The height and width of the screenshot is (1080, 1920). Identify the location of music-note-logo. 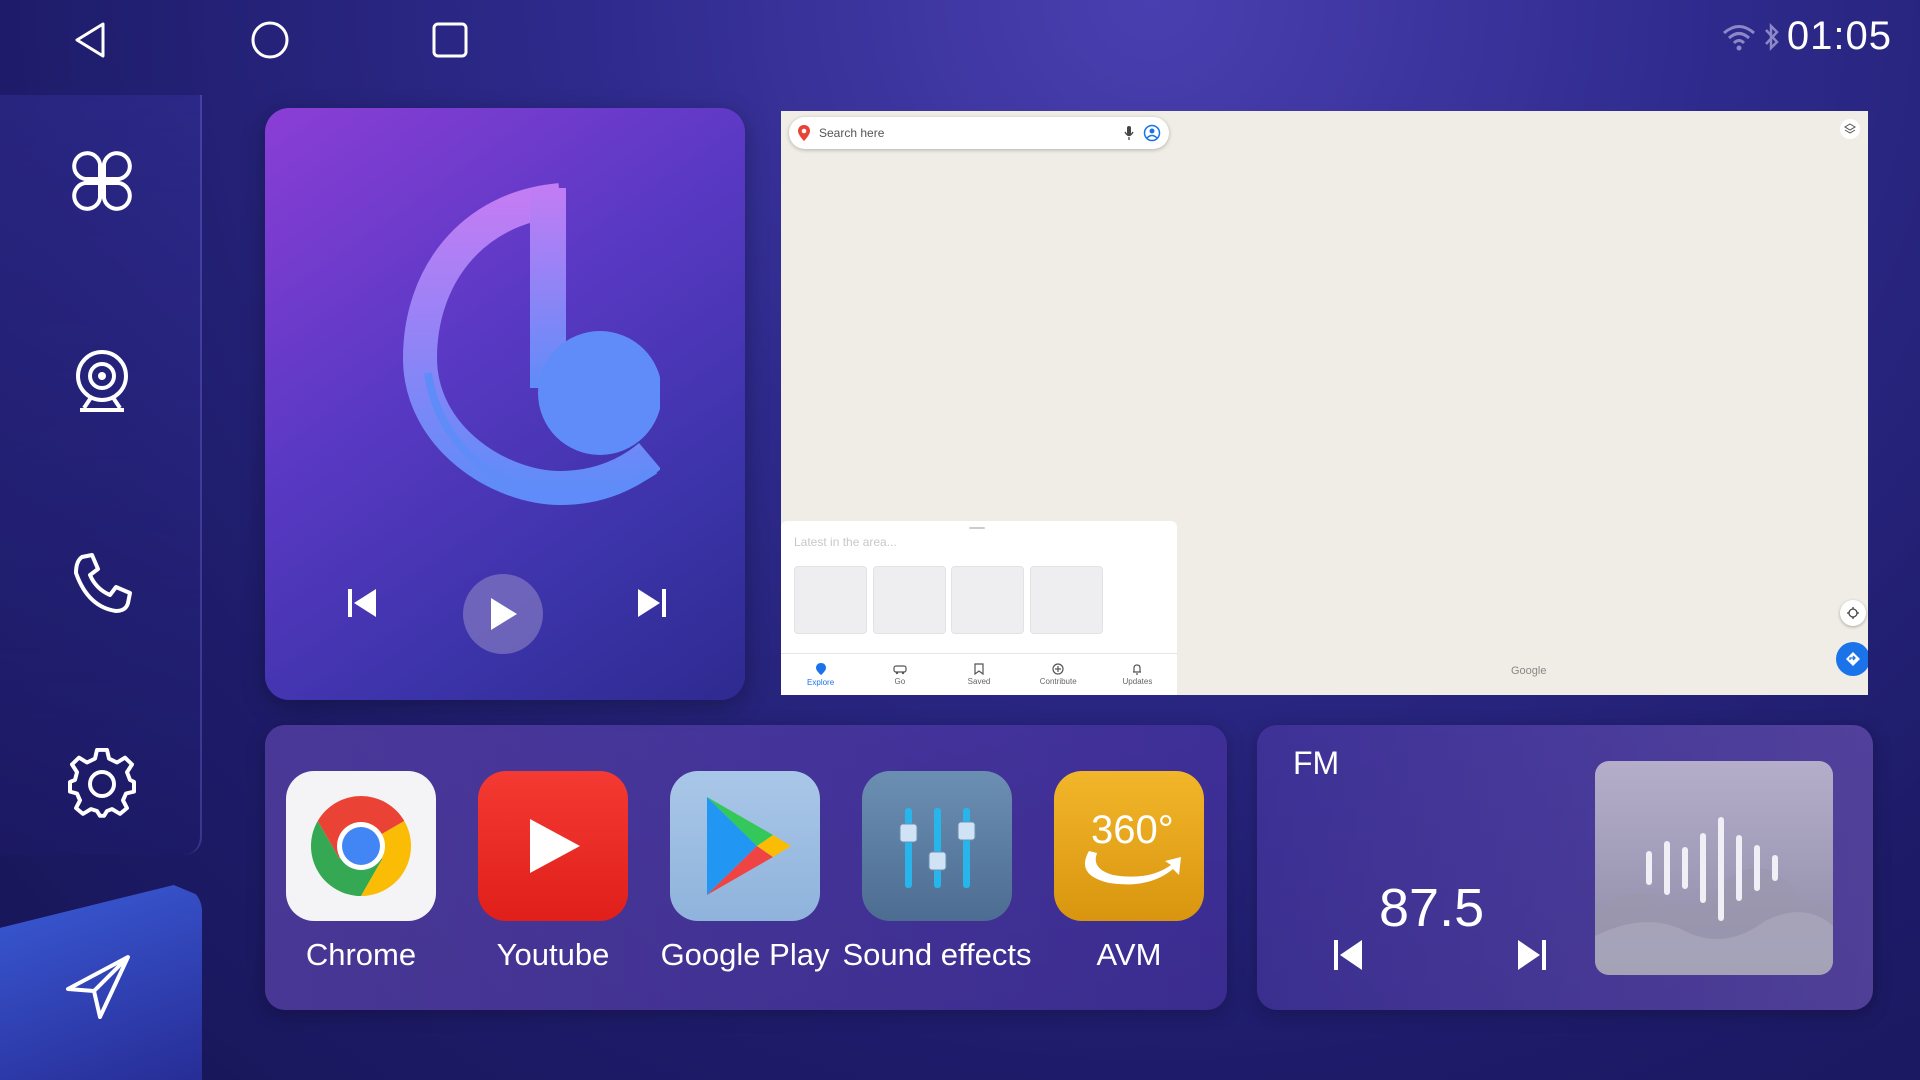
(511, 335).